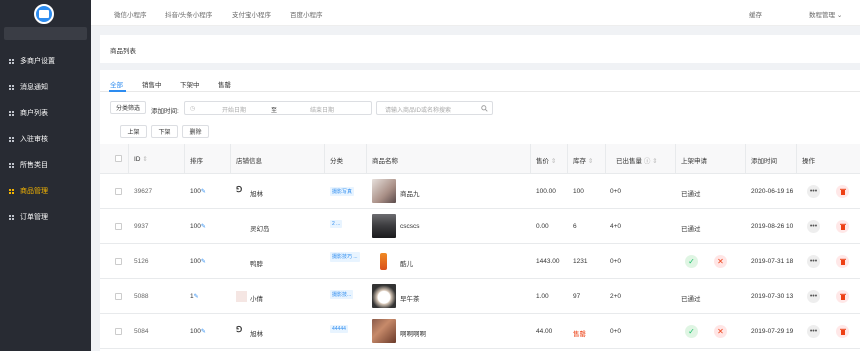 The width and height of the screenshot is (860, 351). I want to click on sidebar-item-onboarding-review: 入驻审核, so click(45, 139).